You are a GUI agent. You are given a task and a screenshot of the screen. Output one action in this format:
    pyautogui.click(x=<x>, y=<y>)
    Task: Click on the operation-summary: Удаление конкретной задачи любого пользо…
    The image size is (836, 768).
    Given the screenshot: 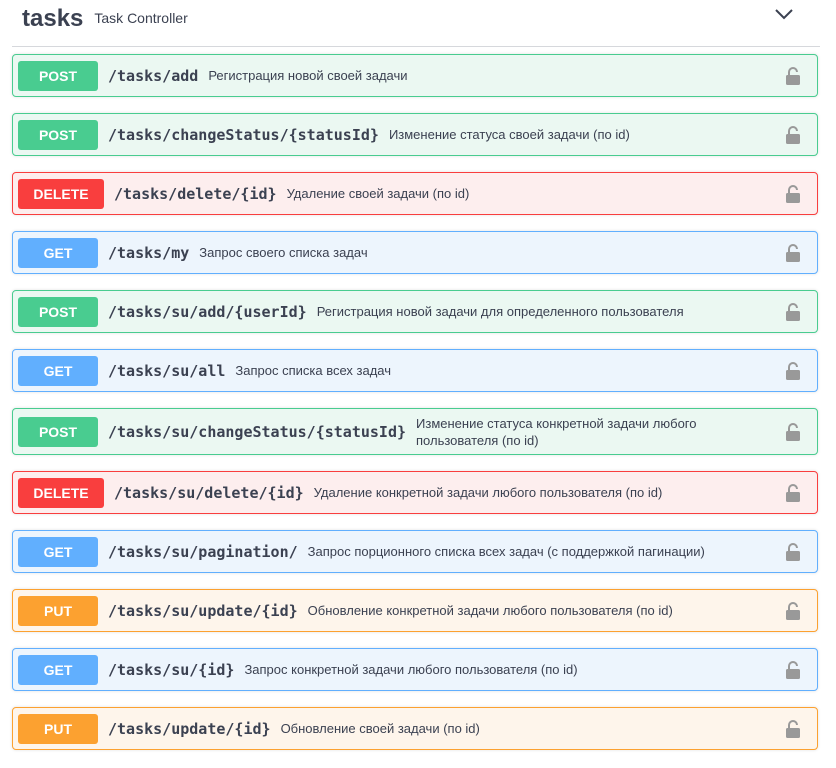 What is the action you would take?
    pyautogui.click(x=488, y=492)
    